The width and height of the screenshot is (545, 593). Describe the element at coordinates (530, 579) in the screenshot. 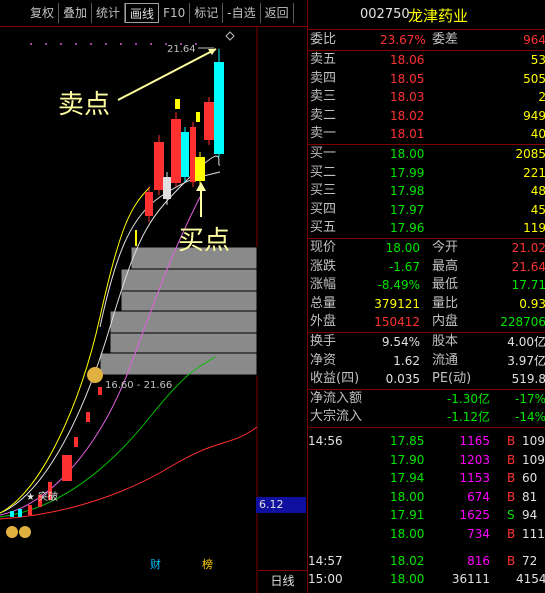

I see `tick-count: 4154` at that location.